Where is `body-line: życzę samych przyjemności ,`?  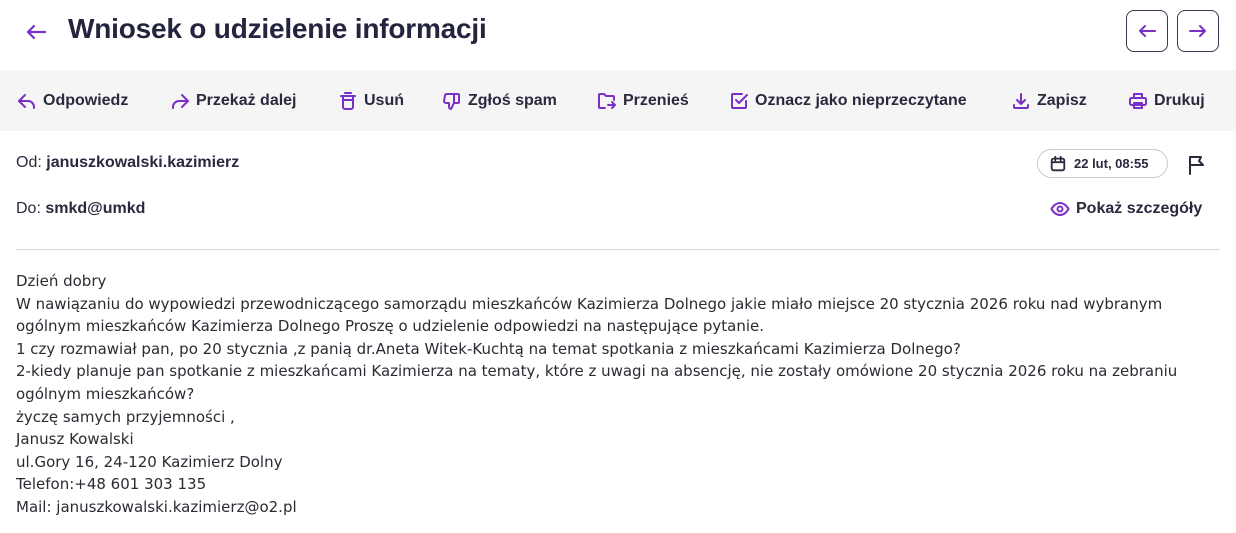 body-line: życzę samych przyjemności , is located at coordinates (125, 416).